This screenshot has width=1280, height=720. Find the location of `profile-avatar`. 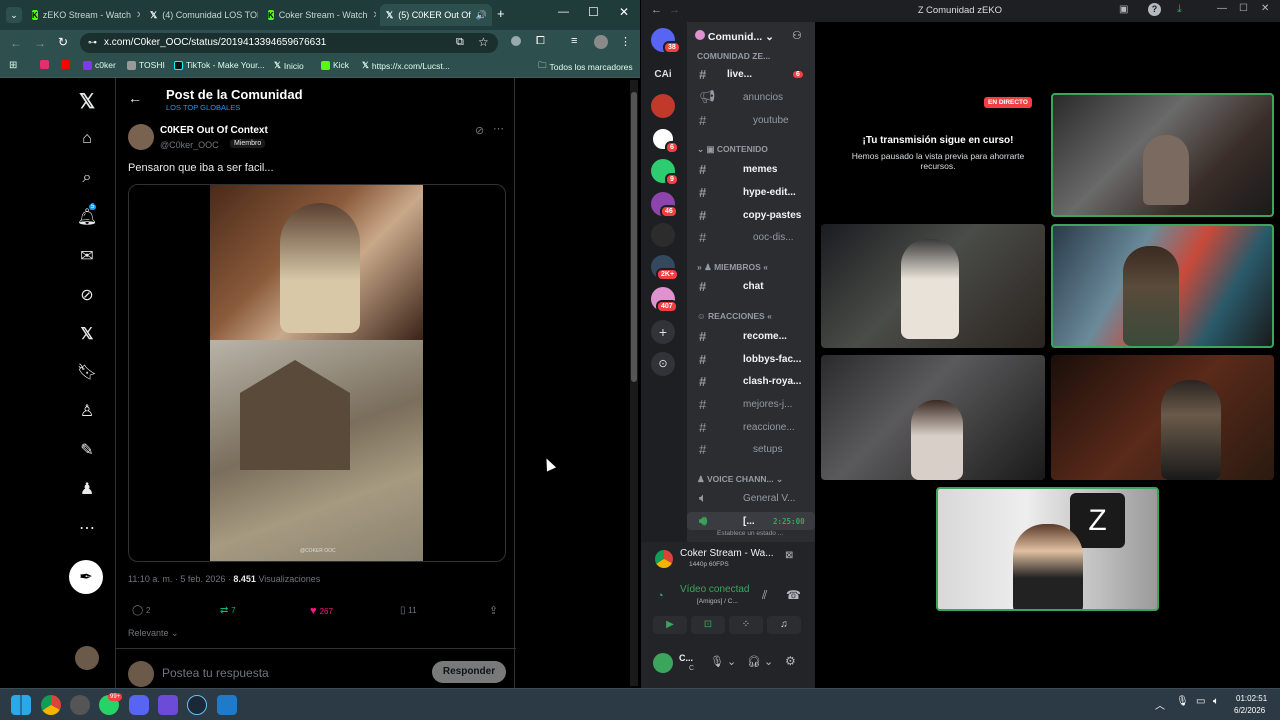

profile-avatar is located at coordinates (601, 42).